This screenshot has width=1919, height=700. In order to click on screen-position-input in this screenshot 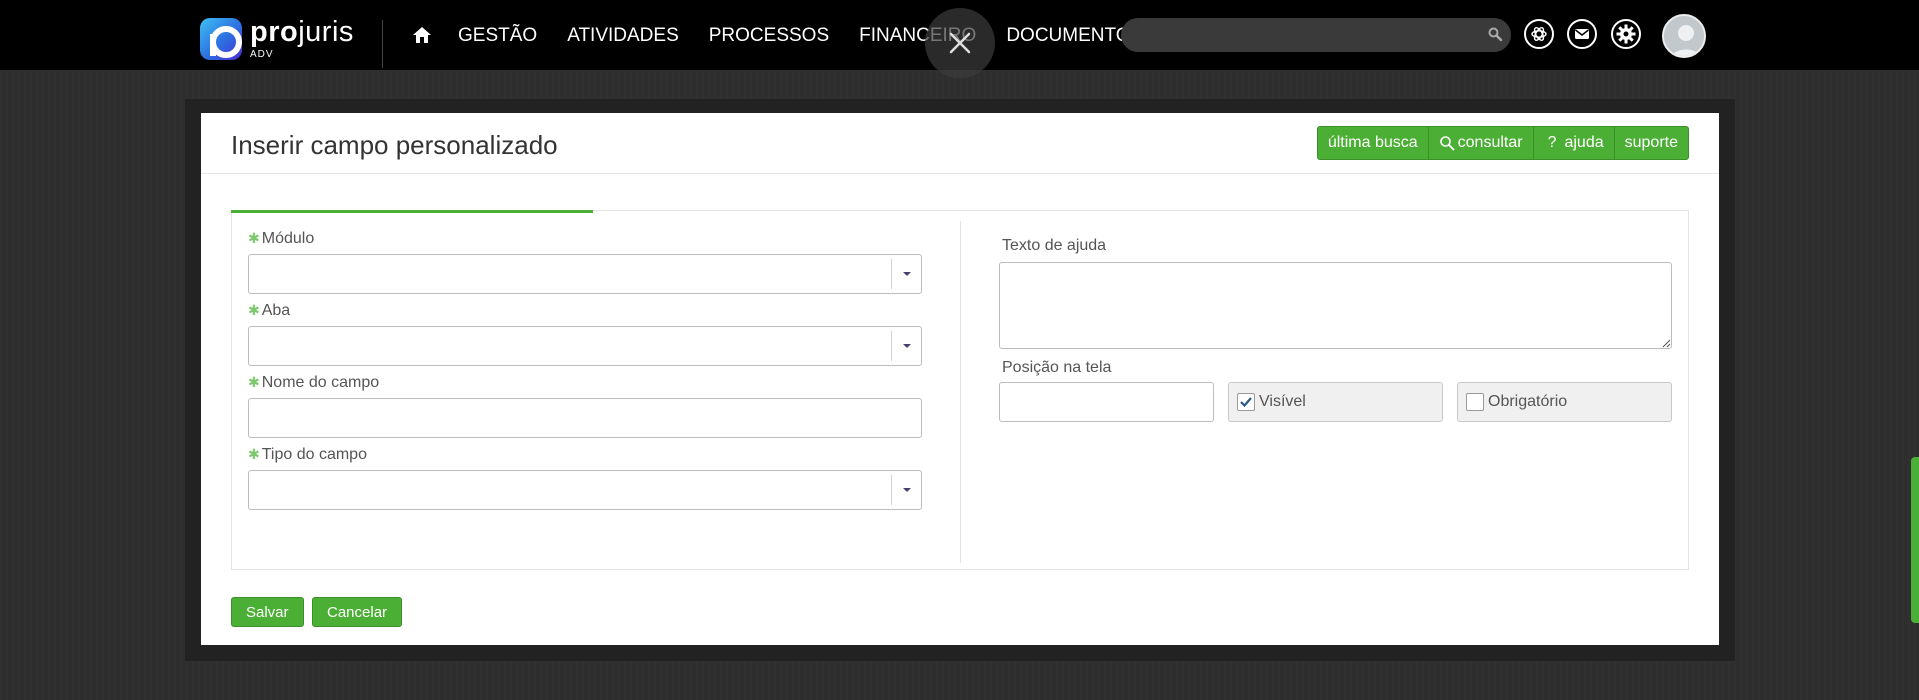, I will do `click(1106, 402)`.